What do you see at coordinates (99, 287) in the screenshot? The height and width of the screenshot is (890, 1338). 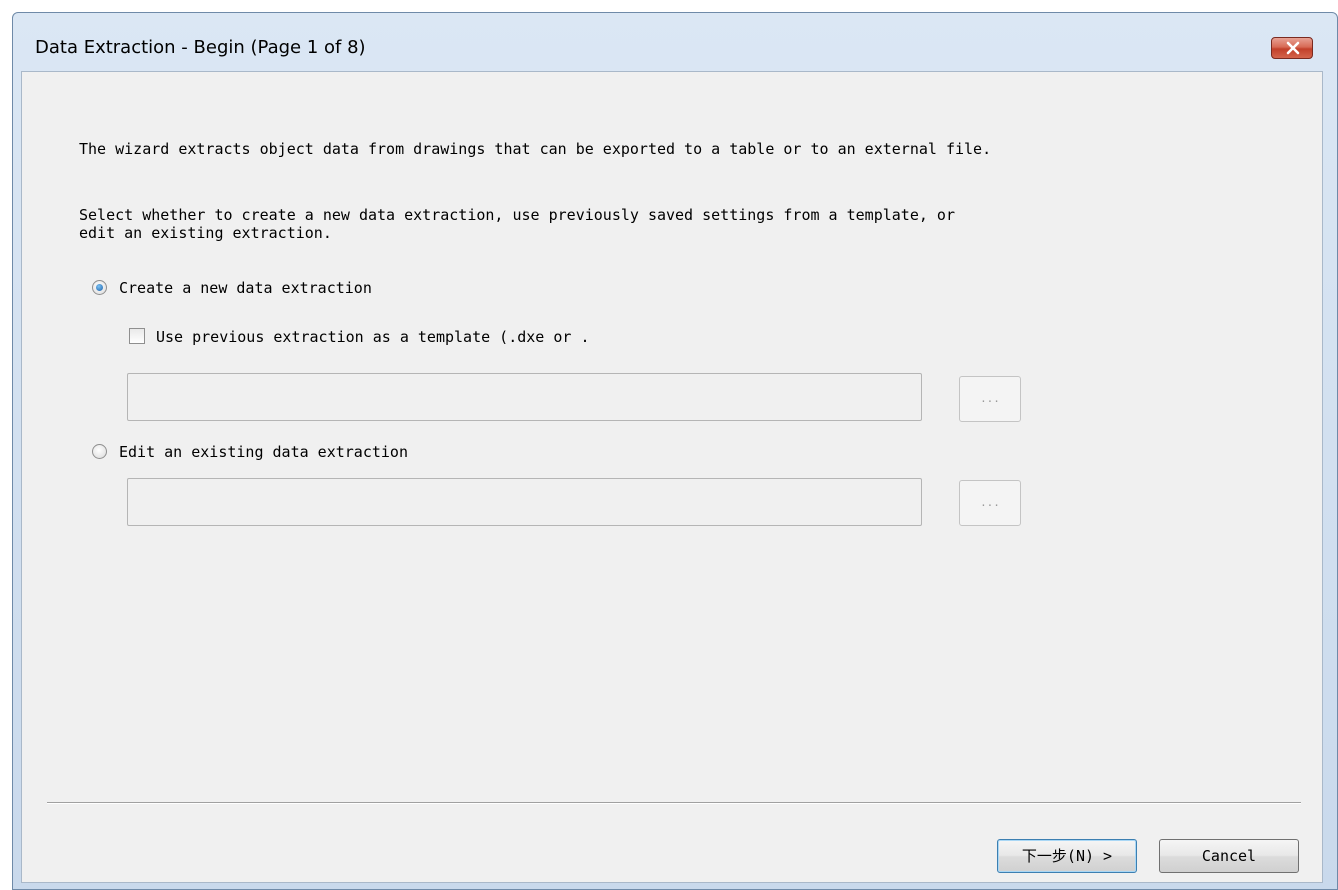 I see `create-new-radio` at bounding box center [99, 287].